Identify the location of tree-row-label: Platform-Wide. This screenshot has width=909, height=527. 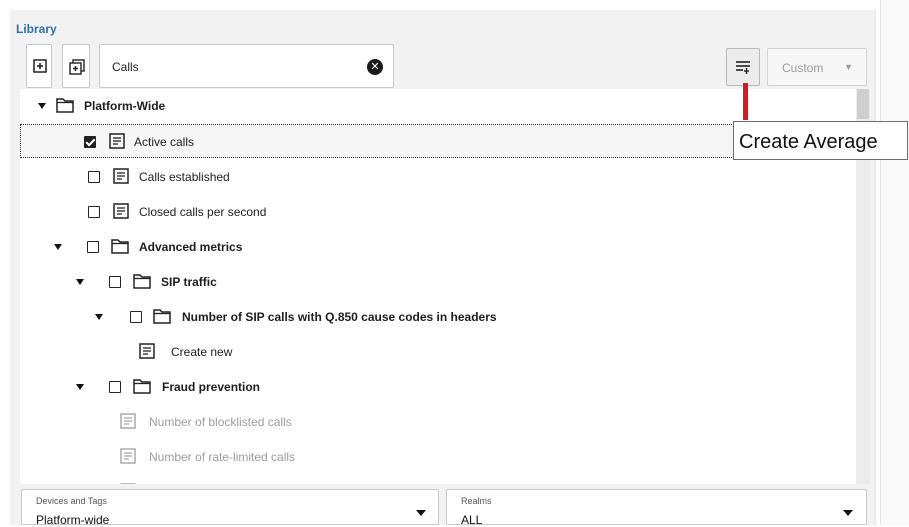
(125, 106).